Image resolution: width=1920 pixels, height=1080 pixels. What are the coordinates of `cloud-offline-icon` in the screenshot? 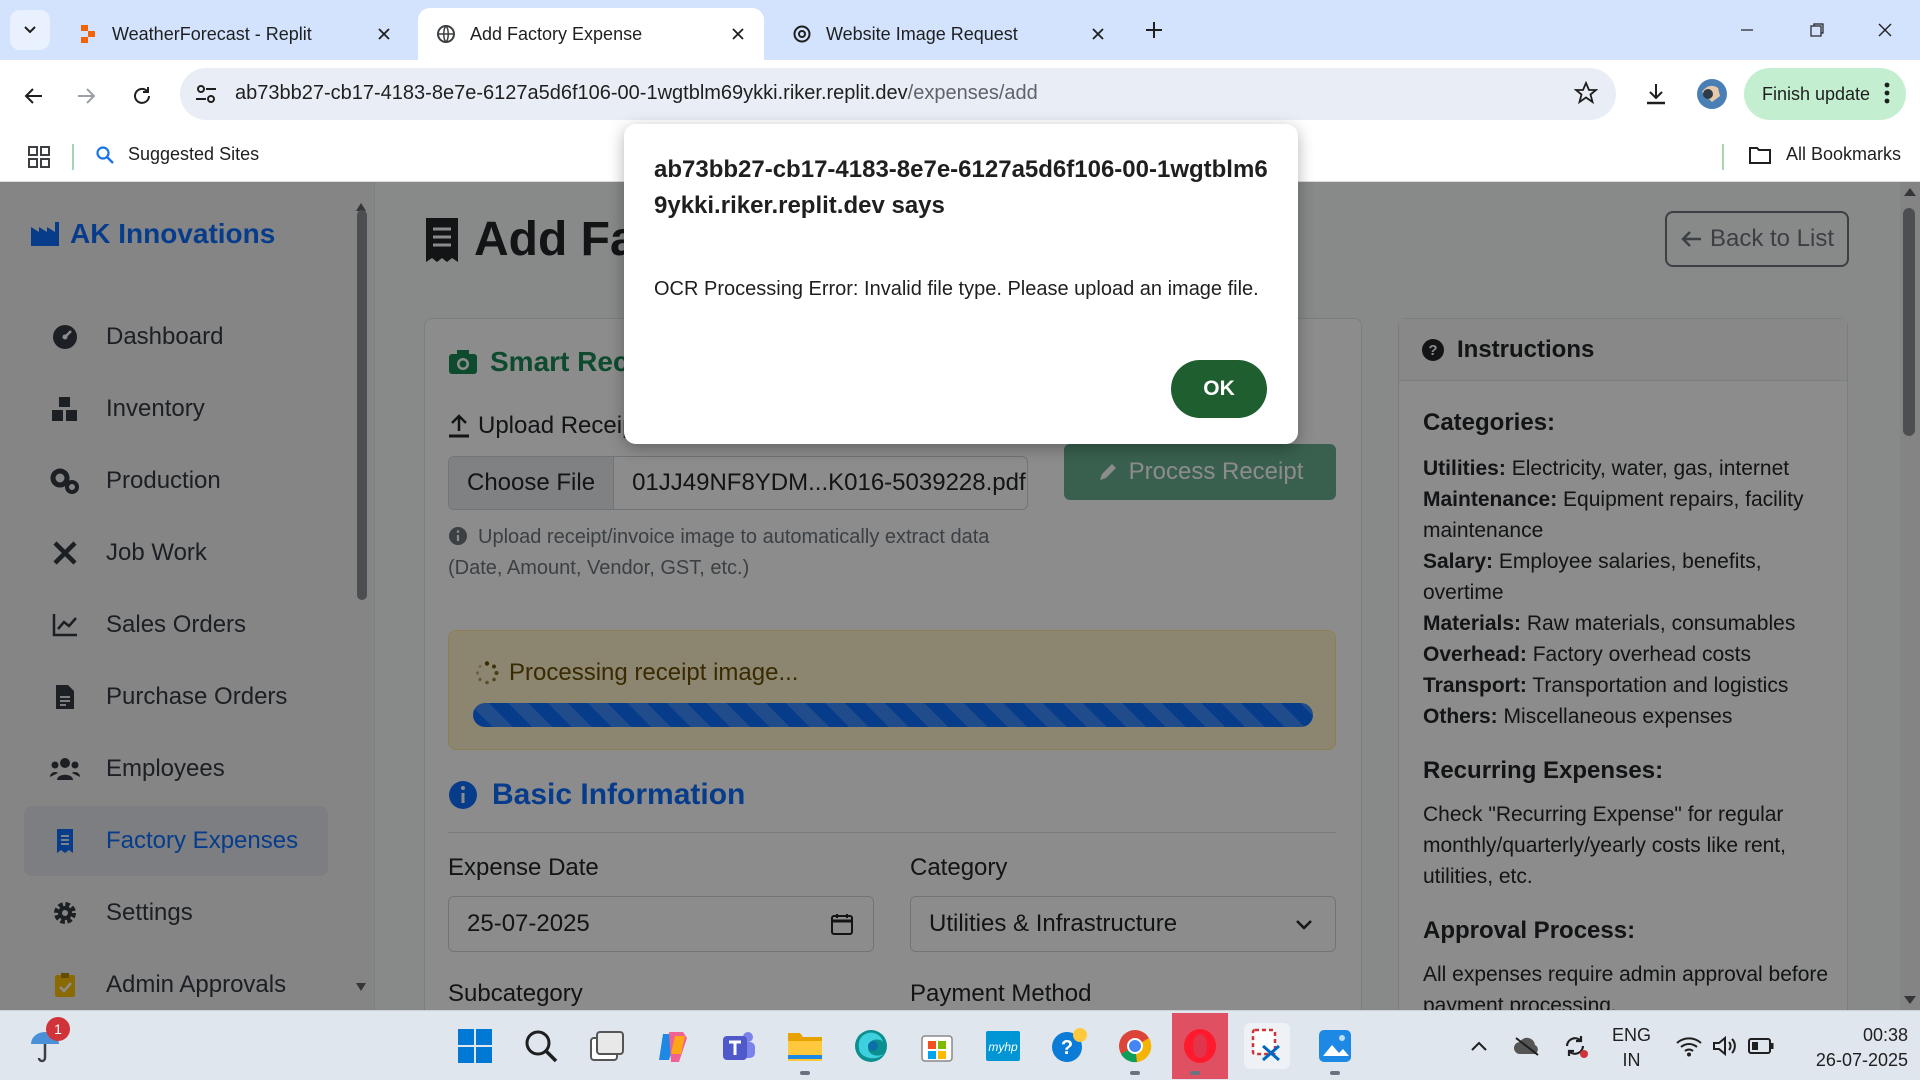 It's located at (1526, 1046).